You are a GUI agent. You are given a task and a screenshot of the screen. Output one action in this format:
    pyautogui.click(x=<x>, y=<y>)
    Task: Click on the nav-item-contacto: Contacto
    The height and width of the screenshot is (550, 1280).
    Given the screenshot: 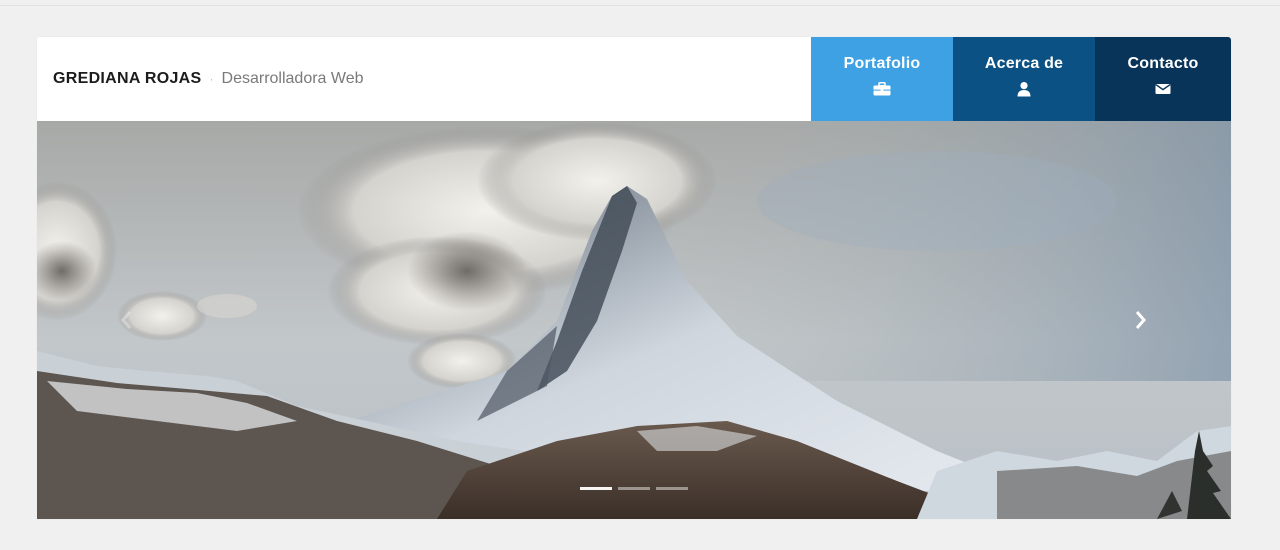 What is the action you would take?
    pyautogui.click(x=1163, y=79)
    